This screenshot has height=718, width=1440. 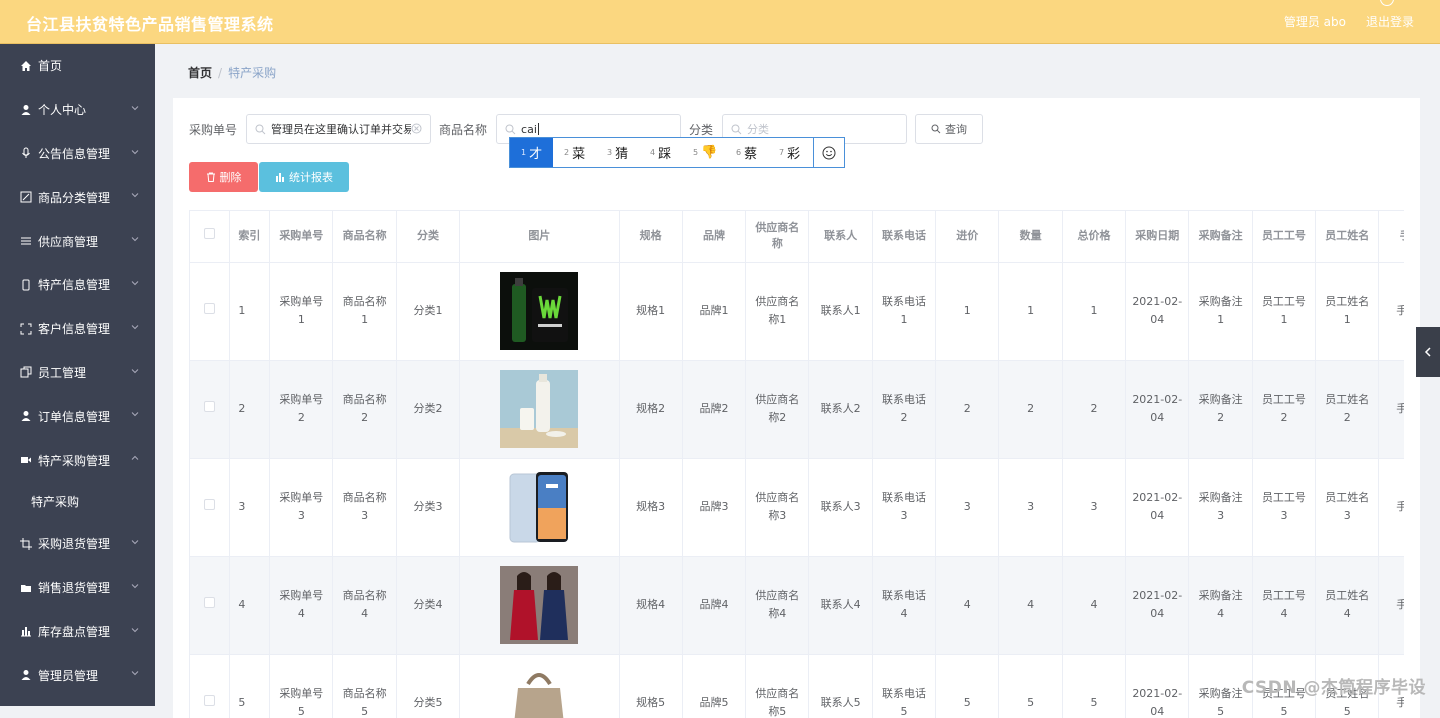 What do you see at coordinates (1347, 507) in the screenshot?
I see `cell-emp-name: 员工姓名3` at bounding box center [1347, 507].